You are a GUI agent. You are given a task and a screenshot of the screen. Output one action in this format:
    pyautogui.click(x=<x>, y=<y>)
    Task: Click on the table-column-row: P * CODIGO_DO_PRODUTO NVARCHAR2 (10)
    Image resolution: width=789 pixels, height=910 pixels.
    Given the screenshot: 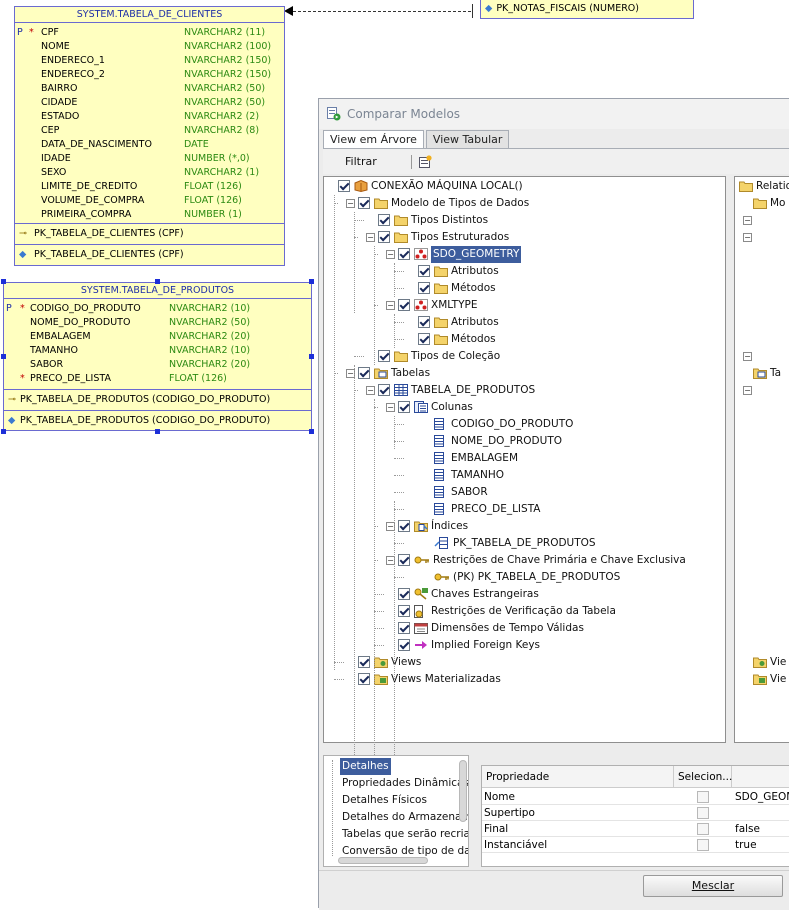 What is the action you would take?
    pyautogui.click(x=157, y=309)
    